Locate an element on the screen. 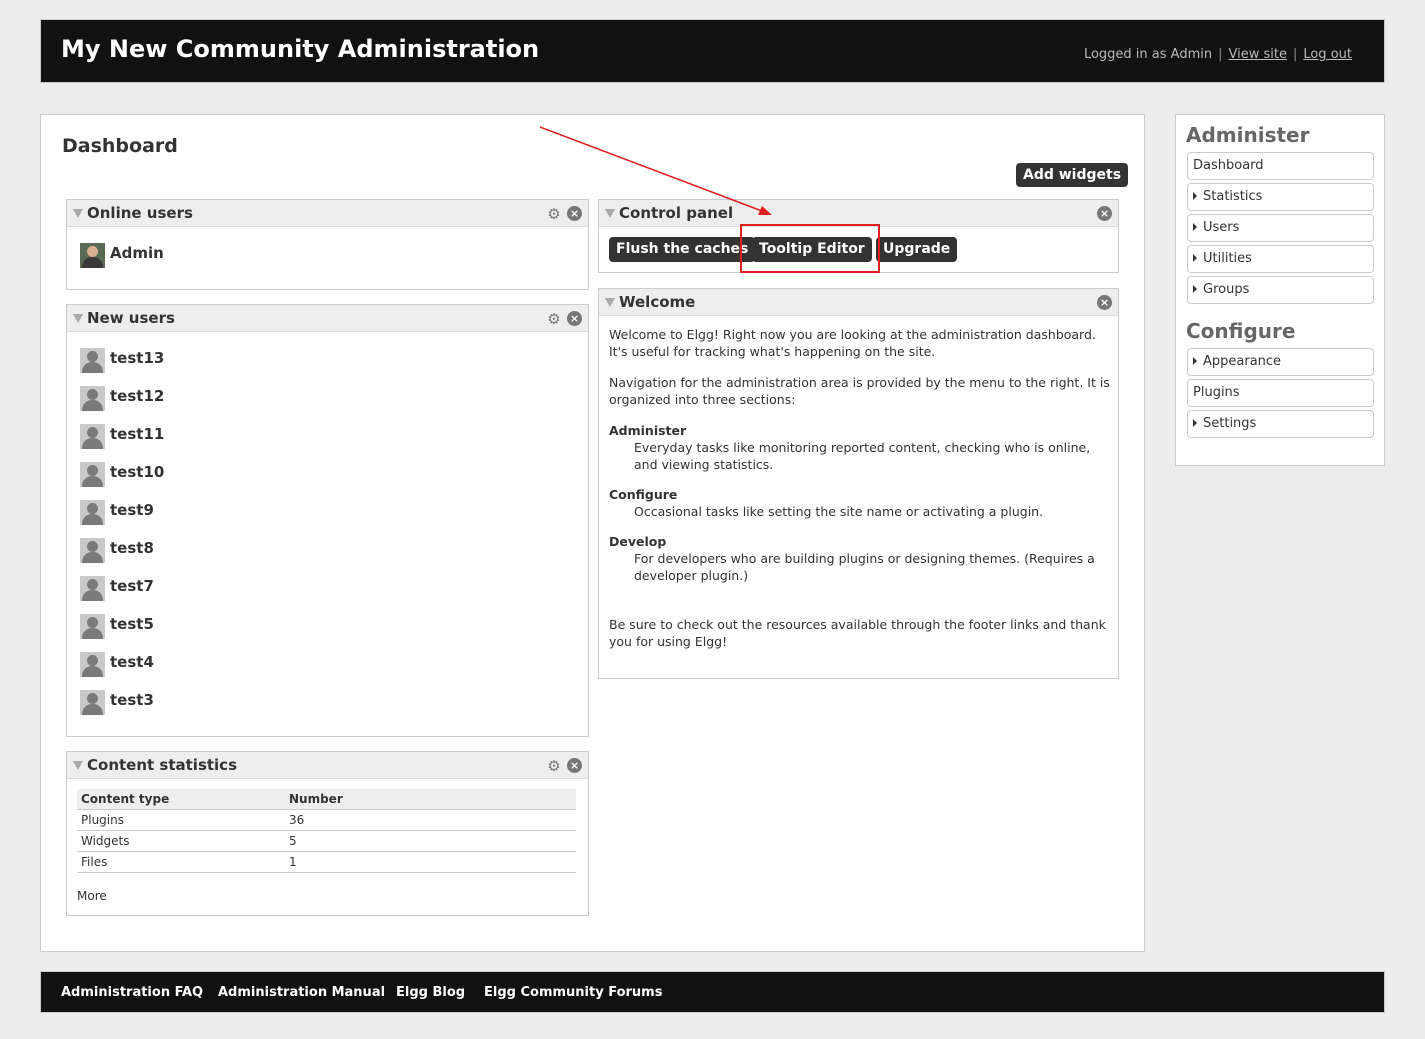 Image resolution: width=1425 pixels, height=1039 pixels. log-out-link: Log out is located at coordinates (1327, 54).